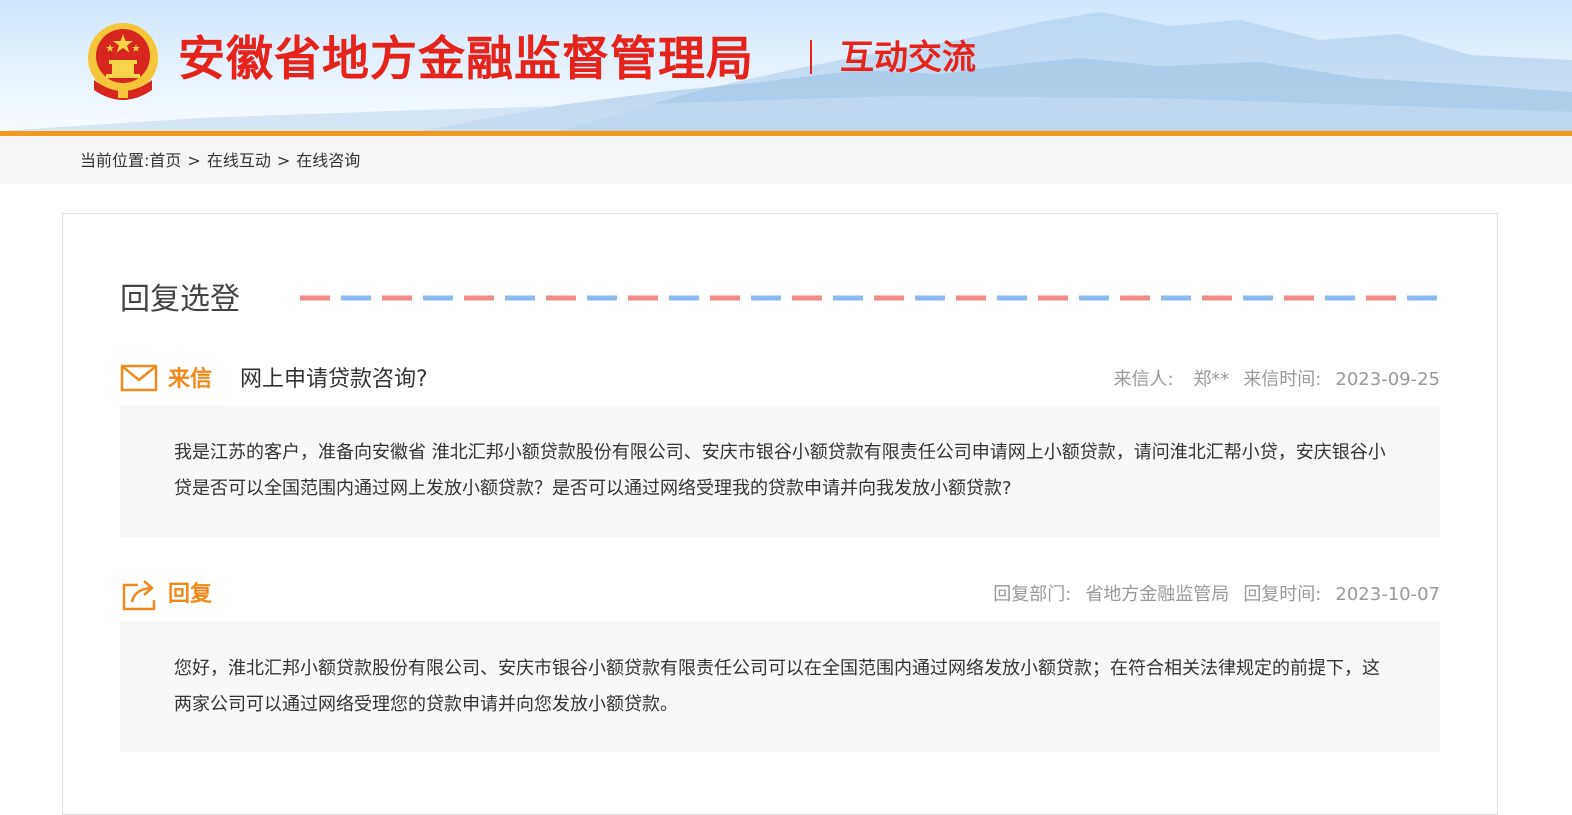  What do you see at coordinates (780, 380) in the screenshot?
I see `letter-header: 来信 网上申请贷款咨询? 来信人: 郑** 来信时间: 2023-09-25` at bounding box center [780, 380].